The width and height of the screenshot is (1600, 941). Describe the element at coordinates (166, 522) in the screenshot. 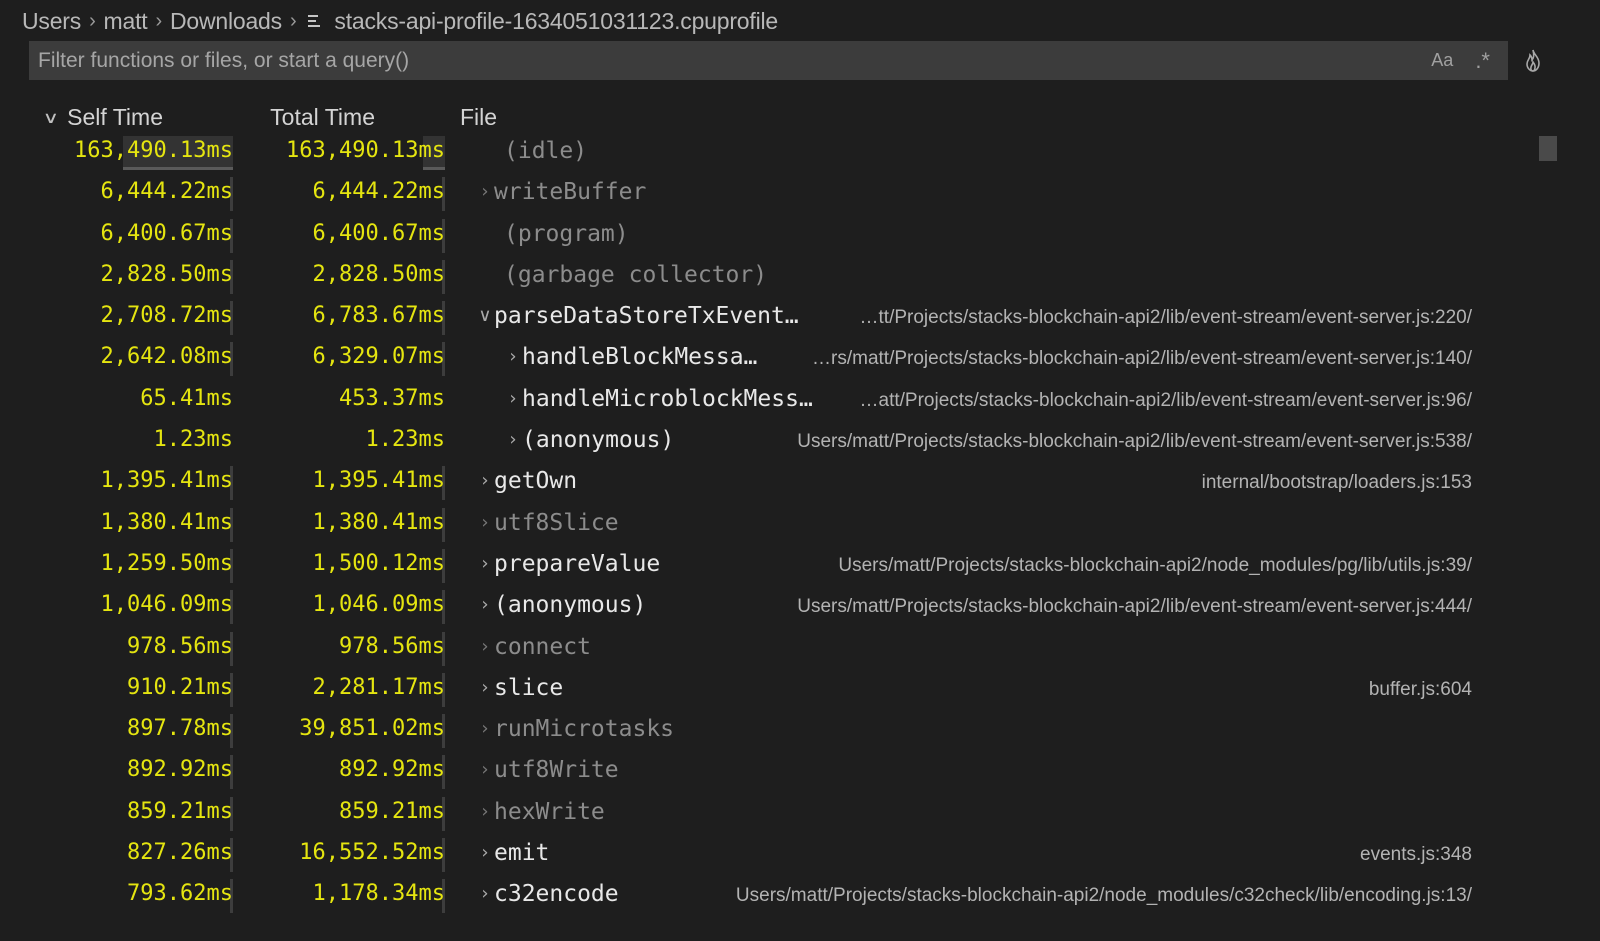

I see `self-time-value: 1,380.41ms` at that location.